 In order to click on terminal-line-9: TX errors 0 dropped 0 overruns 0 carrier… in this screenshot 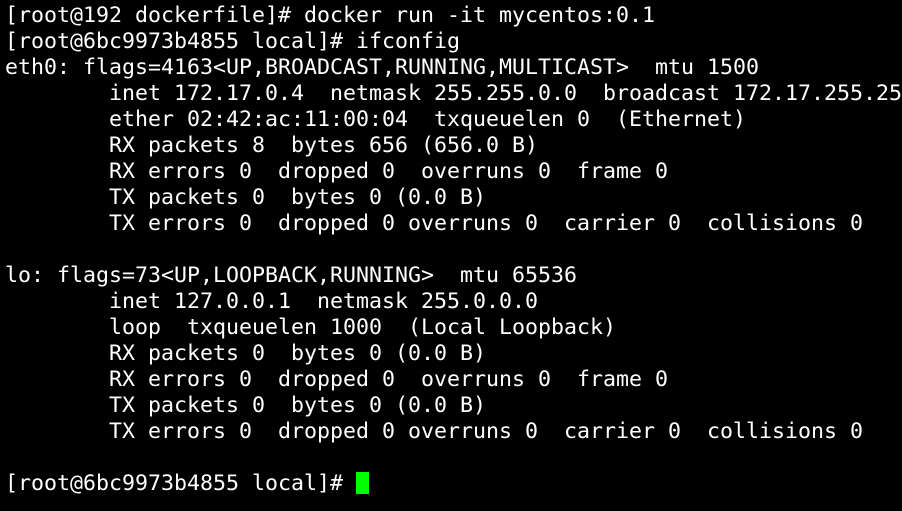, I will do `click(434, 223)`.